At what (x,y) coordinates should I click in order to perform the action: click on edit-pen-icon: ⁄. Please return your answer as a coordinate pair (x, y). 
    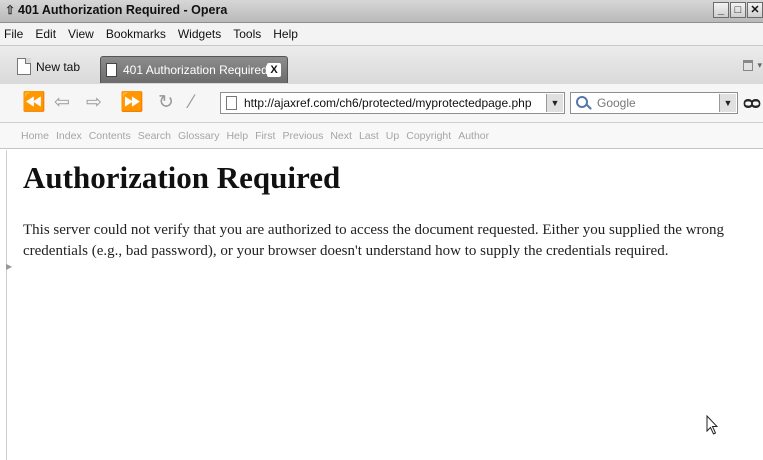
    Looking at the image, I should click on (191, 103).